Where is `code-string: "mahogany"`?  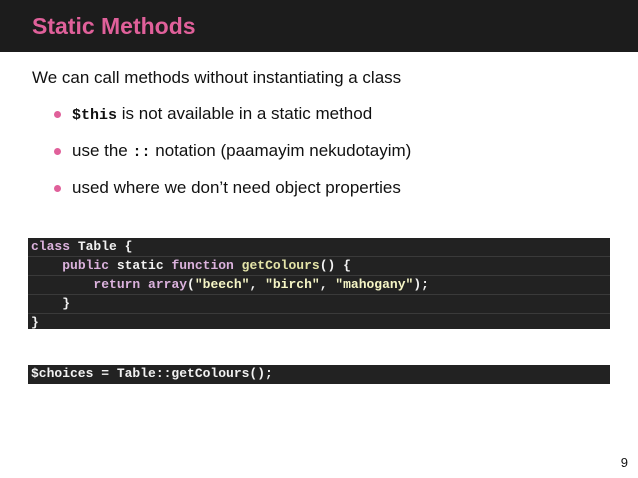 code-string: "mahogany" is located at coordinates (374, 284).